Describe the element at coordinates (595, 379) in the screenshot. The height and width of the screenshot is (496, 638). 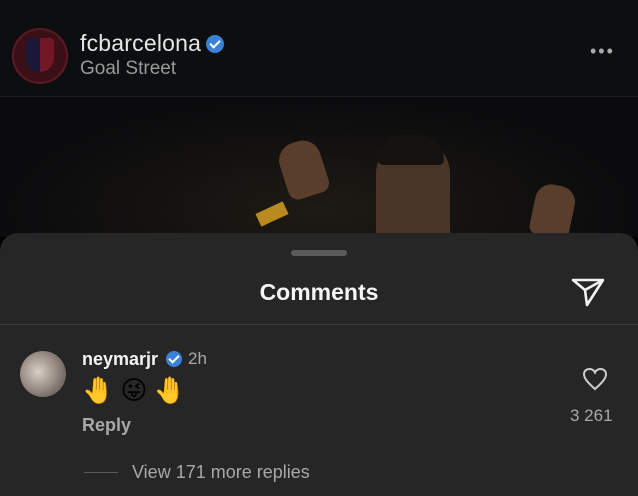
I see `heart-icon` at that location.